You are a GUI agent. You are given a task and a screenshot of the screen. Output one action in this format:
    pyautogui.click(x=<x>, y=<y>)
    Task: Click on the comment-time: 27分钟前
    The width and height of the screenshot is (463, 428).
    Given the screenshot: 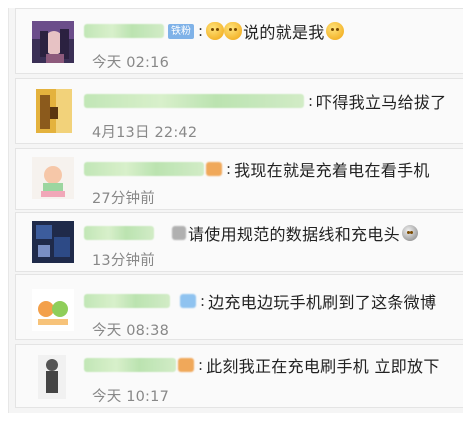 What is the action you would take?
    pyautogui.click(x=123, y=199)
    